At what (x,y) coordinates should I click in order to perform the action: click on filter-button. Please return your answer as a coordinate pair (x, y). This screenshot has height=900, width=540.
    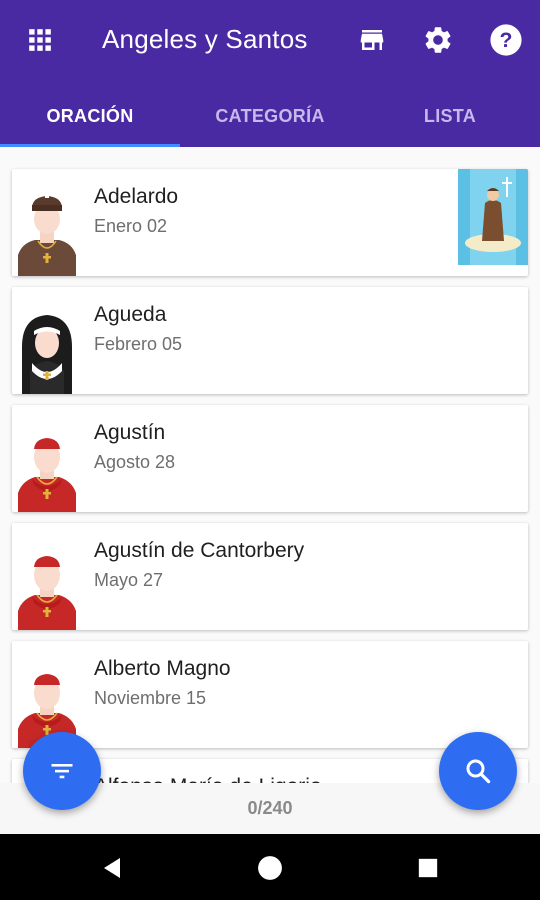
    Looking at the image, I should click on (62, 771).